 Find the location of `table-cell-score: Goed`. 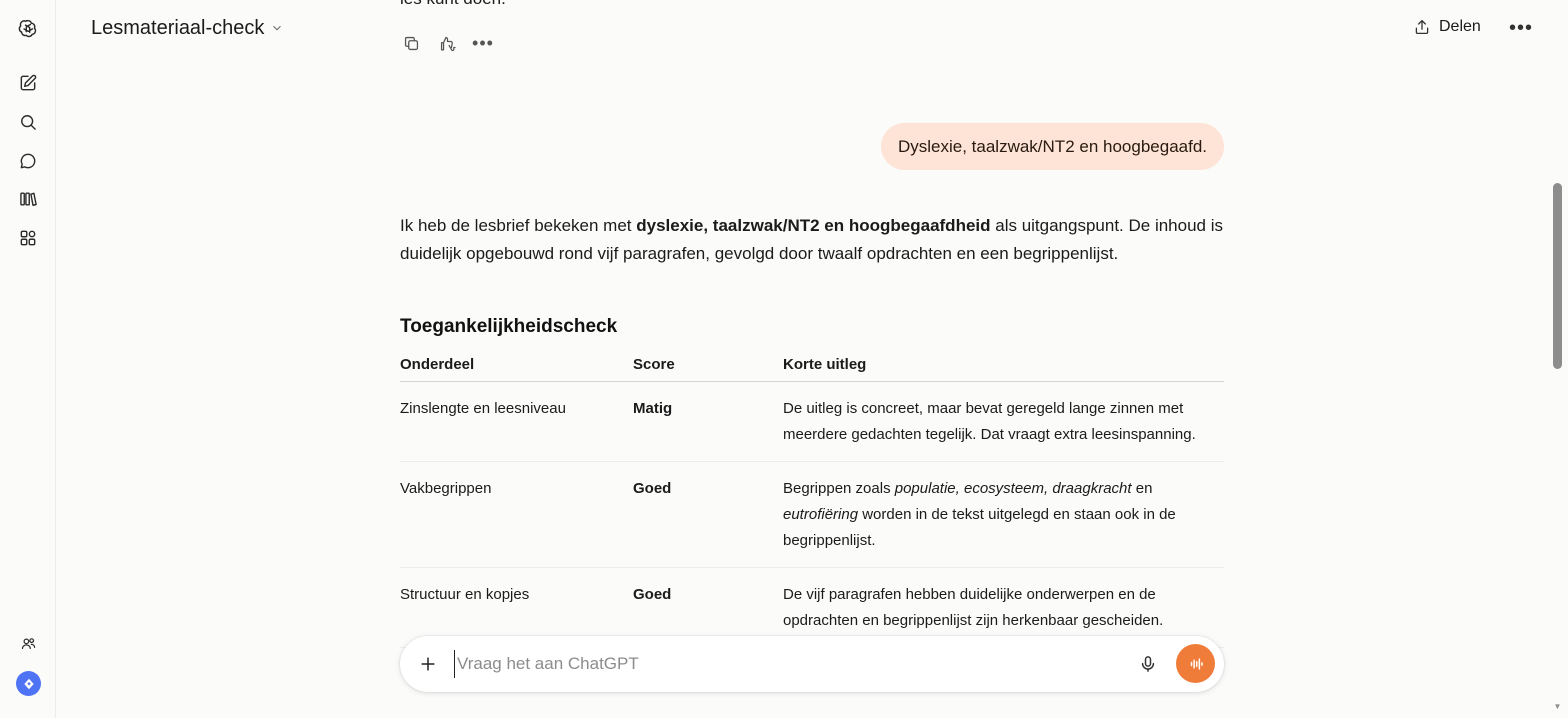

table-cell-score: Goed is located at coordinates (708, 514).